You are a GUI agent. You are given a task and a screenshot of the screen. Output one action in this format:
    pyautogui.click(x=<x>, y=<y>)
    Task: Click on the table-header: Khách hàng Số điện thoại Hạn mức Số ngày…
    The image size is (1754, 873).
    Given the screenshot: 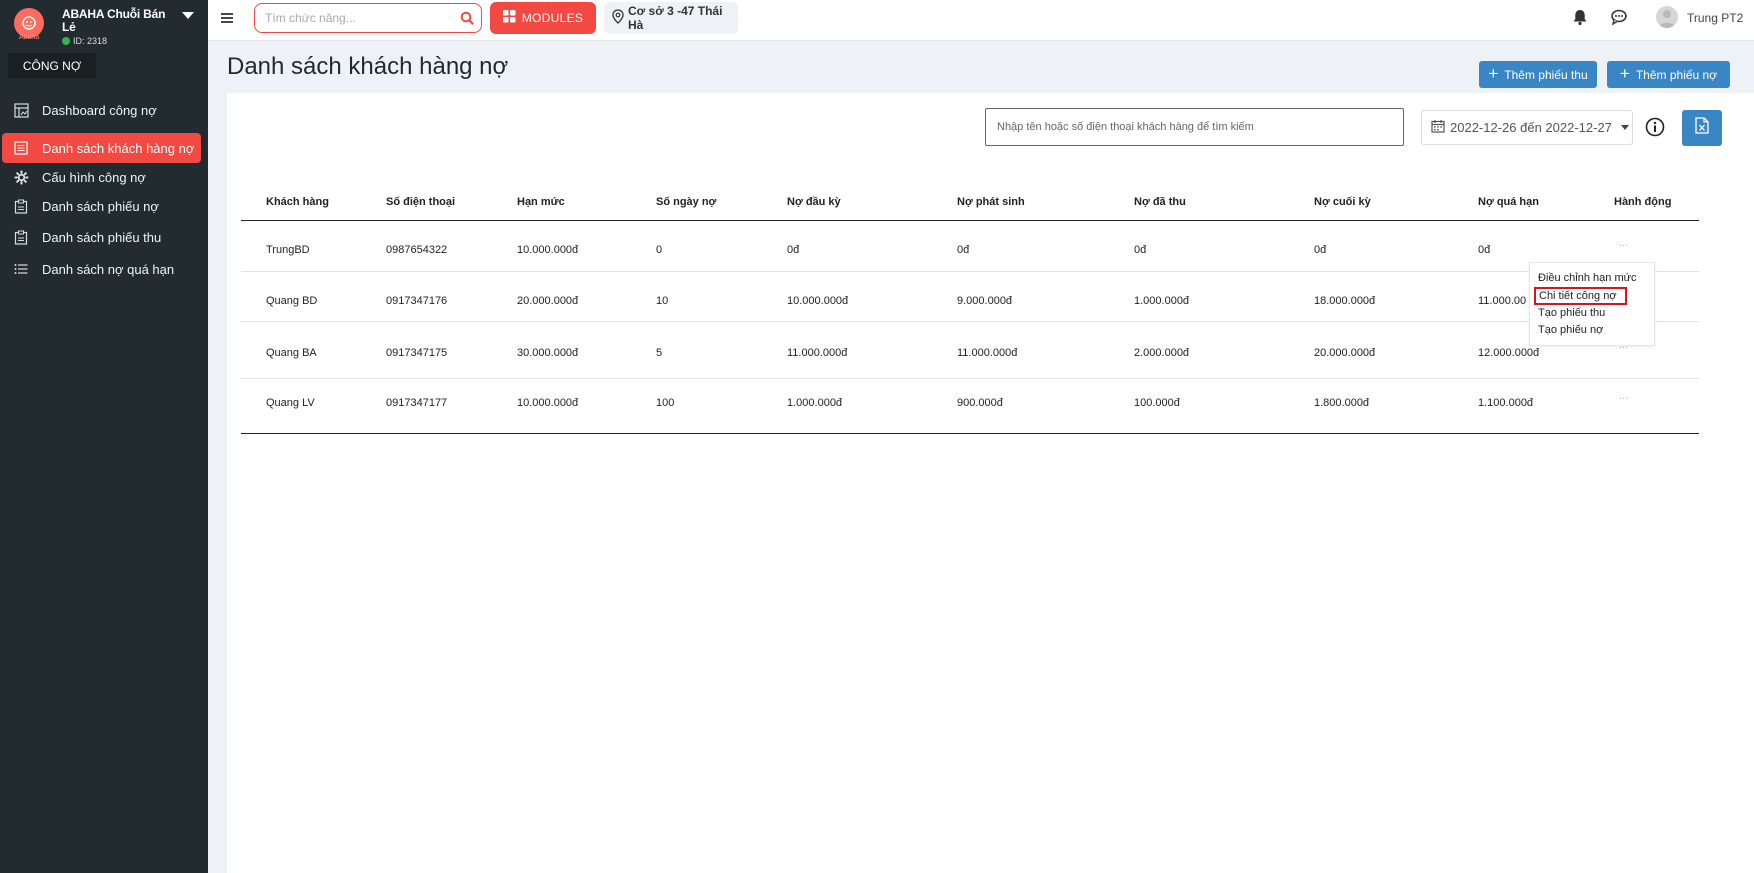 What is the action you would take?
    pyautogui.click(x=970, y=206)
    